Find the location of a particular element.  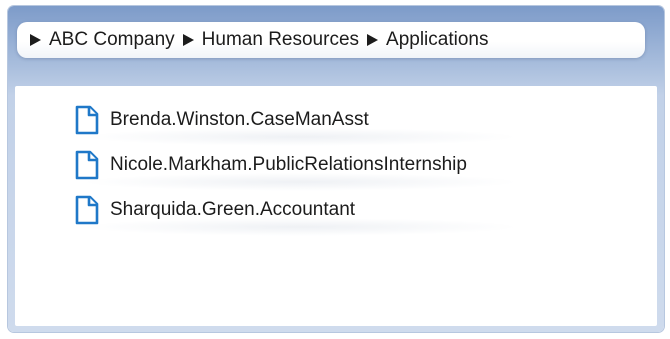

file-item: Brenda.Winston.CaseManAsst is located at coordinates (297, 125).